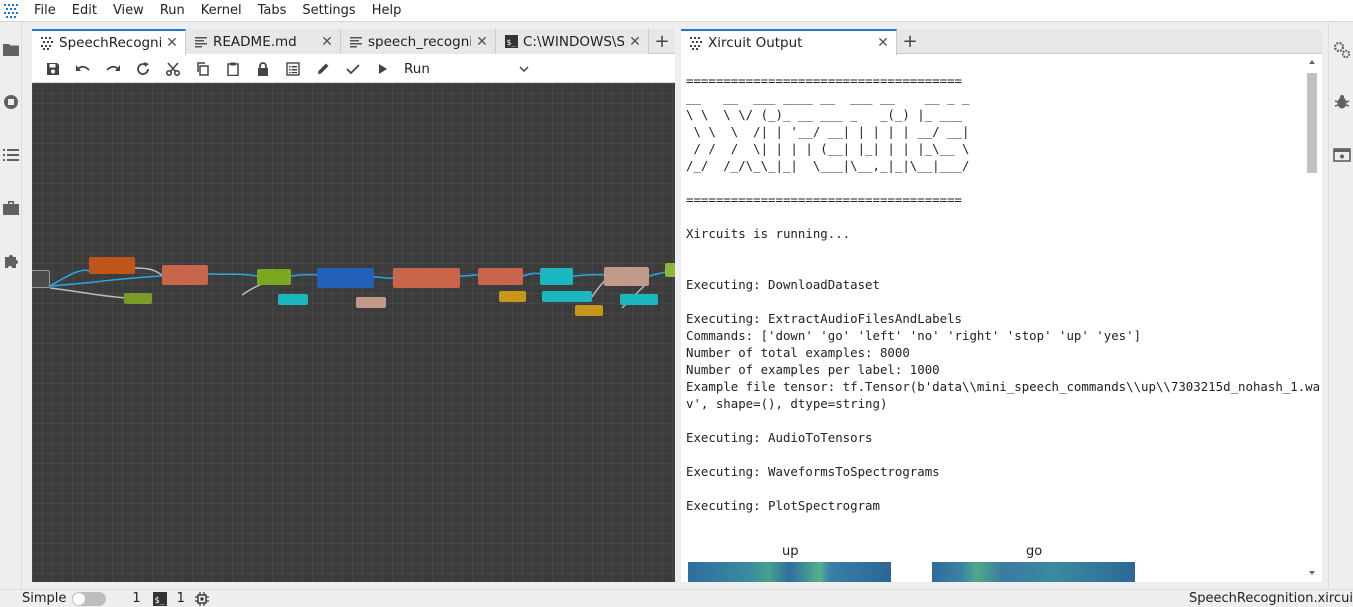 Image resolution: width=1353 pixels, height=607 pixels. I want to click on current-file-name: SpeechRecognition.xircuits, so click(1271, 598).